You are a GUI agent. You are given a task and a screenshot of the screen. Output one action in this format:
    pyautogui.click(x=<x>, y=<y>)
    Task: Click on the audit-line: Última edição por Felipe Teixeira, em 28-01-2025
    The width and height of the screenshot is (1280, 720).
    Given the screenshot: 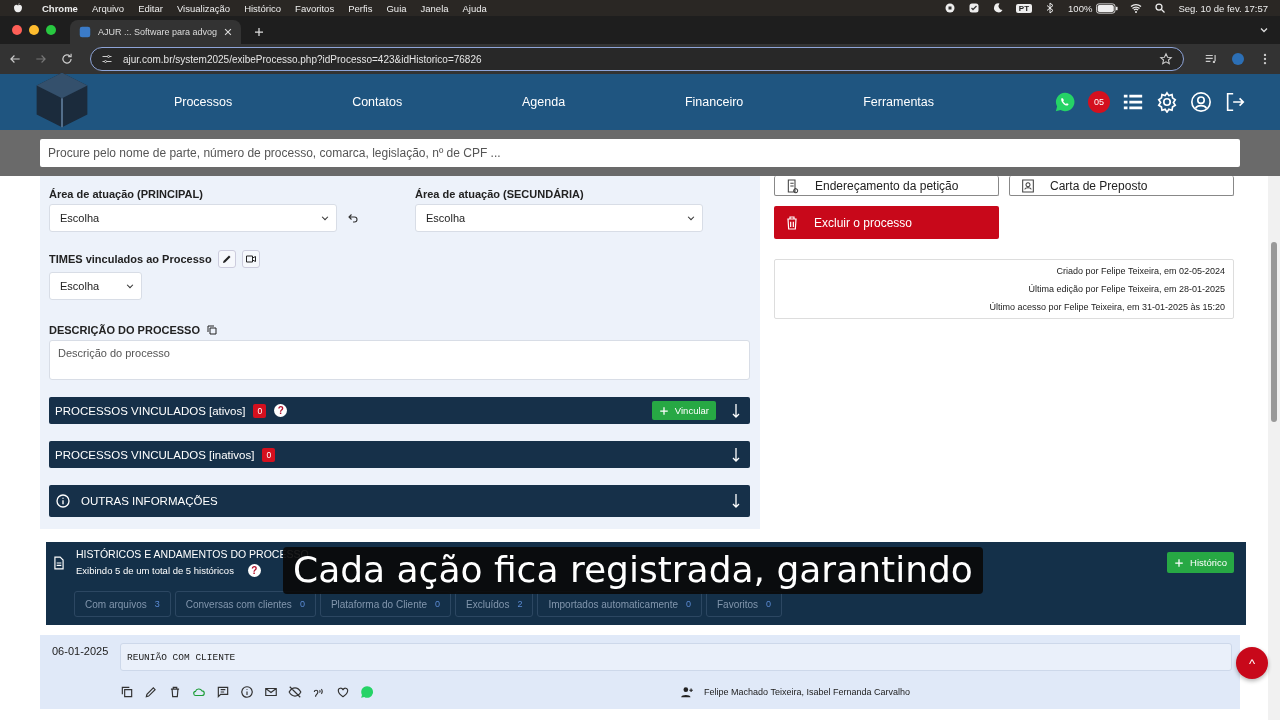 What is the action you would take?
    pyautogui.click(x=1126, y=289)
    